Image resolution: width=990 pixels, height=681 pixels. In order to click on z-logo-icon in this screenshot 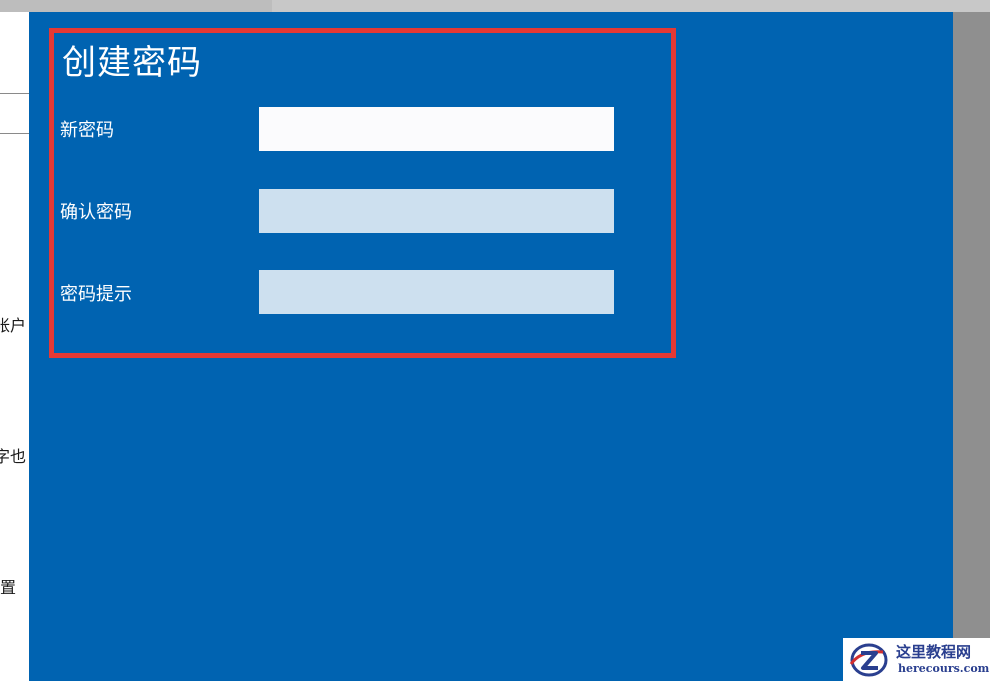, I will do `click(868, 660)`.